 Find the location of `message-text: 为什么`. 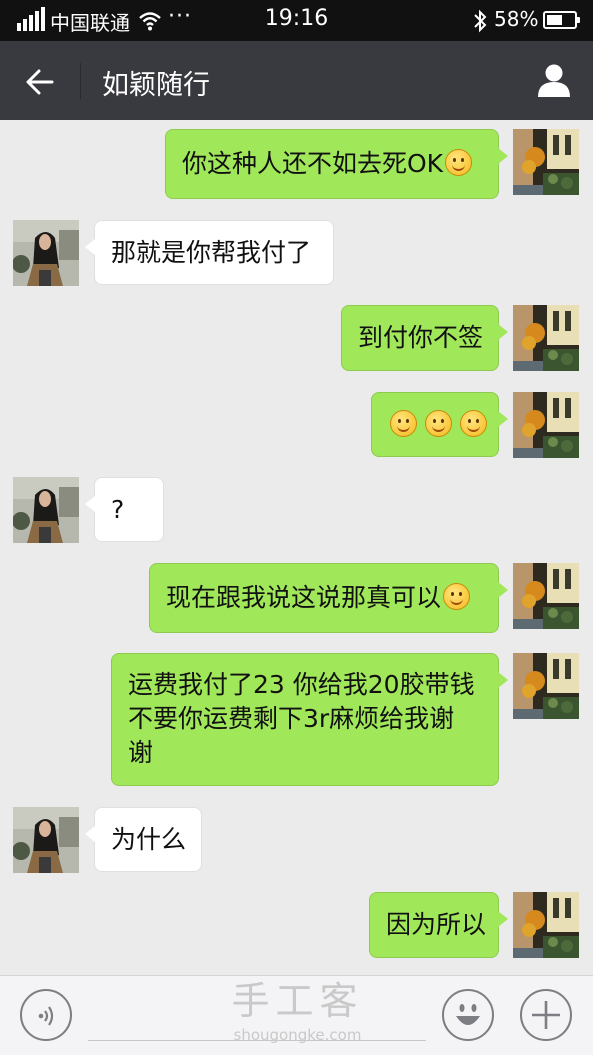

message-text: 为什么 is located at coordinates (148, 840).